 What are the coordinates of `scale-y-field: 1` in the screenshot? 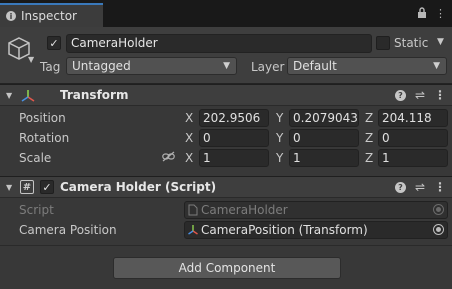 It's located at (324, 158).